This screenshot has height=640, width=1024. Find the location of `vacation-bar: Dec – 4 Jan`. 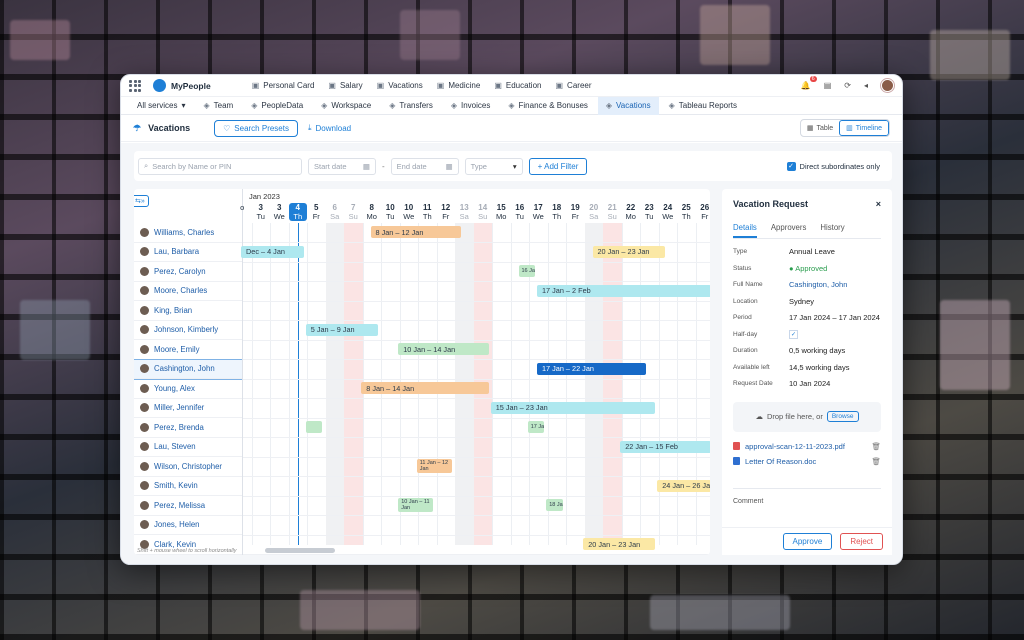

vacation-bar: Dec – 4 Jan is located at coordinates (272, 251).